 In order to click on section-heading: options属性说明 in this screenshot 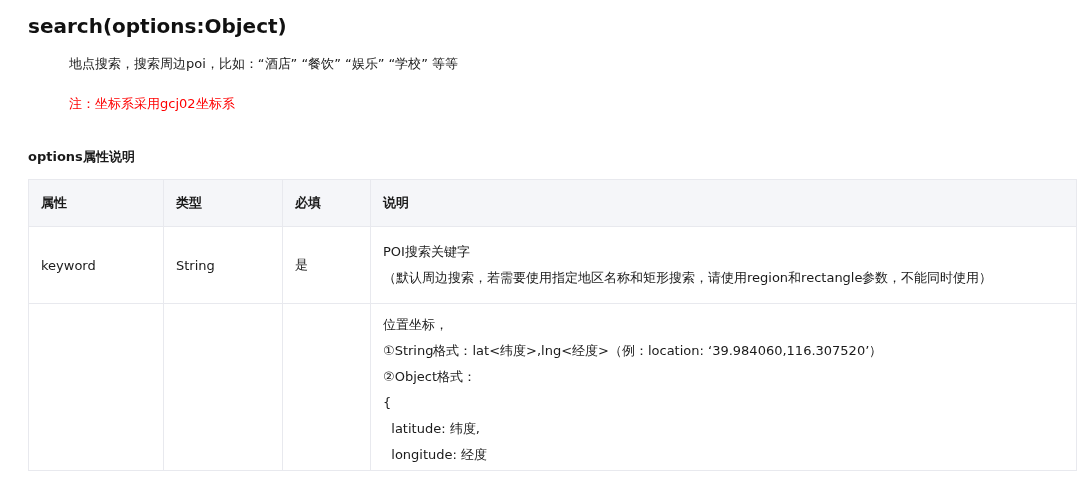, I will do `click(82, 157)`.